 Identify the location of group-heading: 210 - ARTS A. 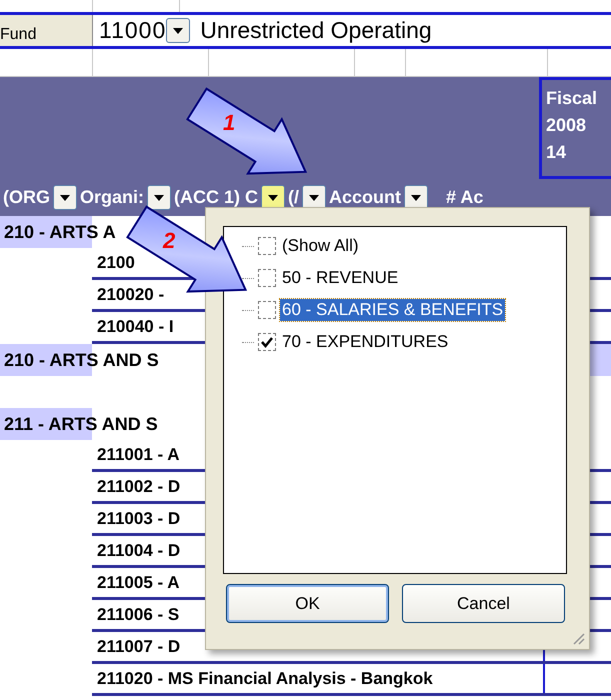
(59, 232).